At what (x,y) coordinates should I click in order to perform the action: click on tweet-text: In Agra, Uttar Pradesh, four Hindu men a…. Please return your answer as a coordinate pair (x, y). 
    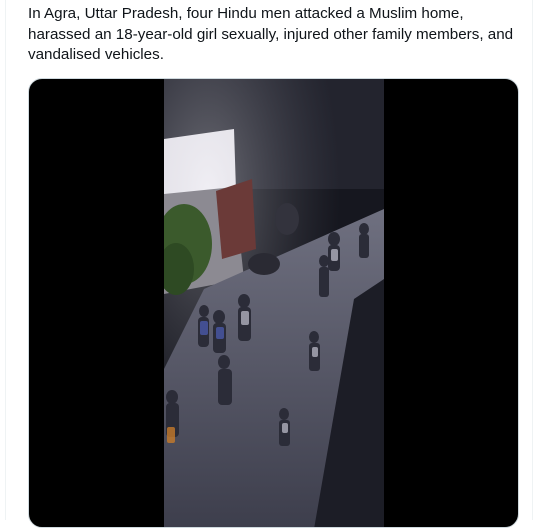
    Looking at the image, I should click on (271, 34).